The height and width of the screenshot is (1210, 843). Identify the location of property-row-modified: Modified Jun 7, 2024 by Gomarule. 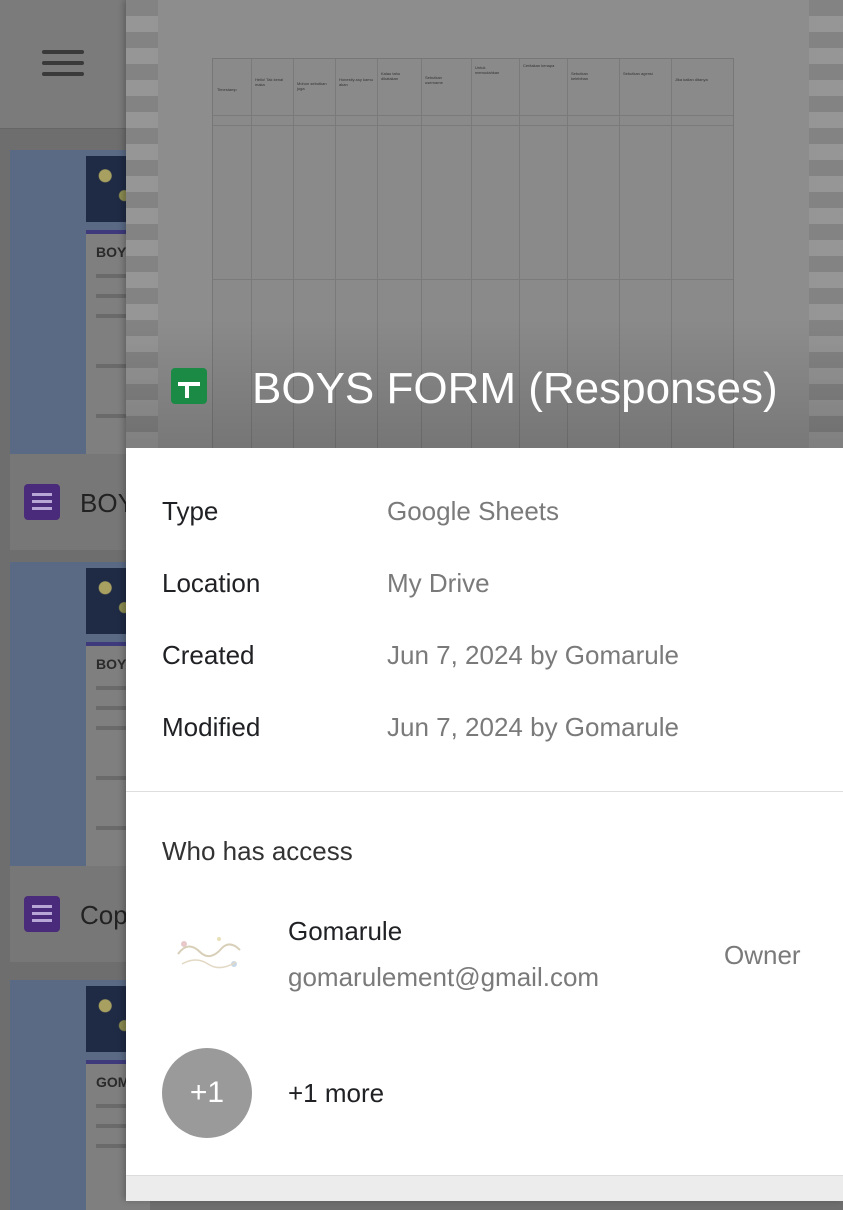
(487, 732).